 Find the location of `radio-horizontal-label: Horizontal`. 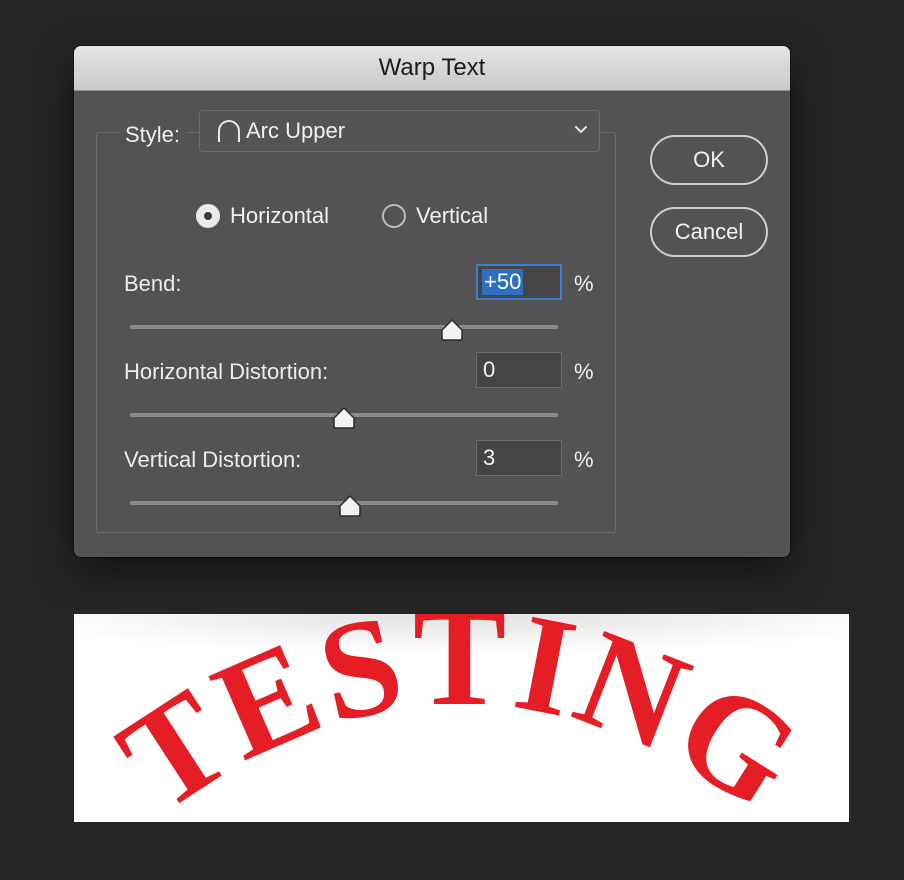

radio-horizontal-label: Horizontal is located at coordinates (280, 215).